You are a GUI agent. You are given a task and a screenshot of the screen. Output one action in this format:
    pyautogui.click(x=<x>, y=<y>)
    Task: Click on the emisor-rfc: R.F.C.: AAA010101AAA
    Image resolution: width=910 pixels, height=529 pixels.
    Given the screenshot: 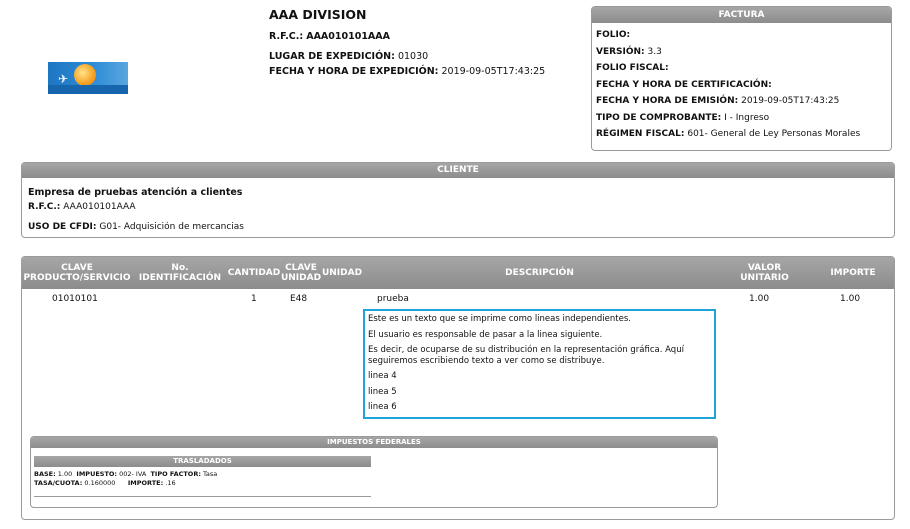 What is the action you would take?
    pyautogui.click(x=329, y=36)
    